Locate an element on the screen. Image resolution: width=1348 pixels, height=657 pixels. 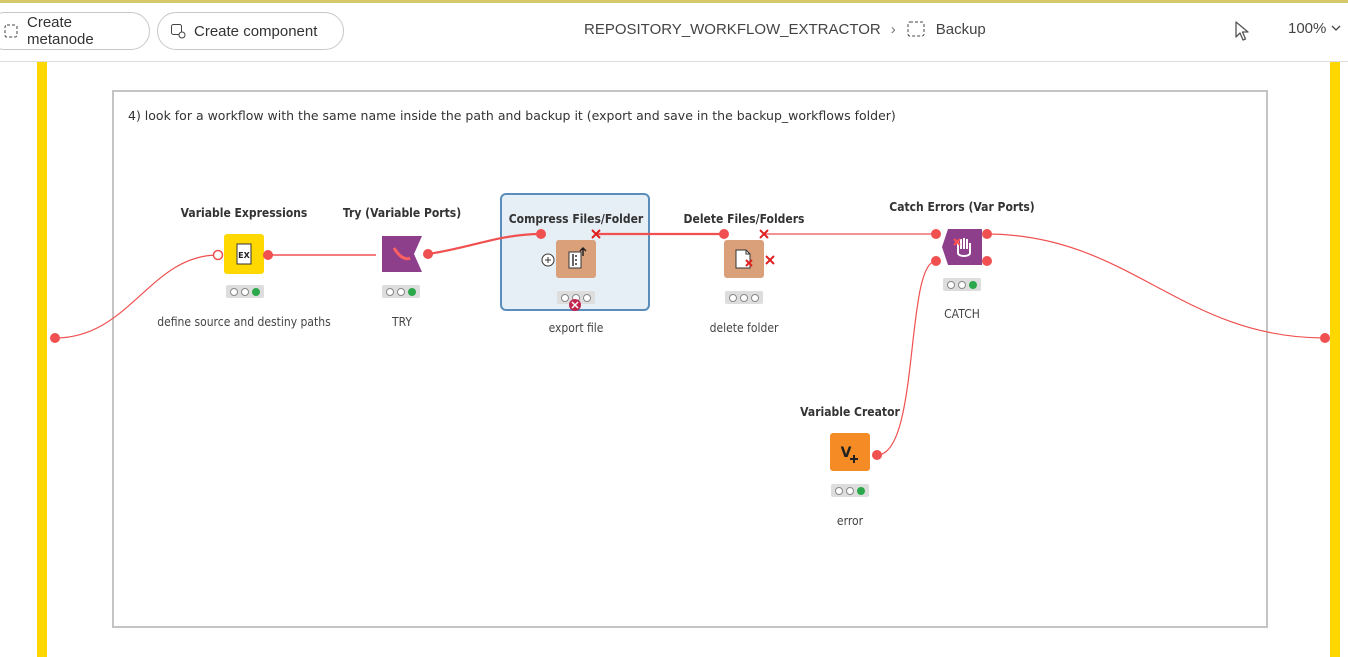
node-title-try: Try (Variable Ports) is located at coordinates (402, 213).